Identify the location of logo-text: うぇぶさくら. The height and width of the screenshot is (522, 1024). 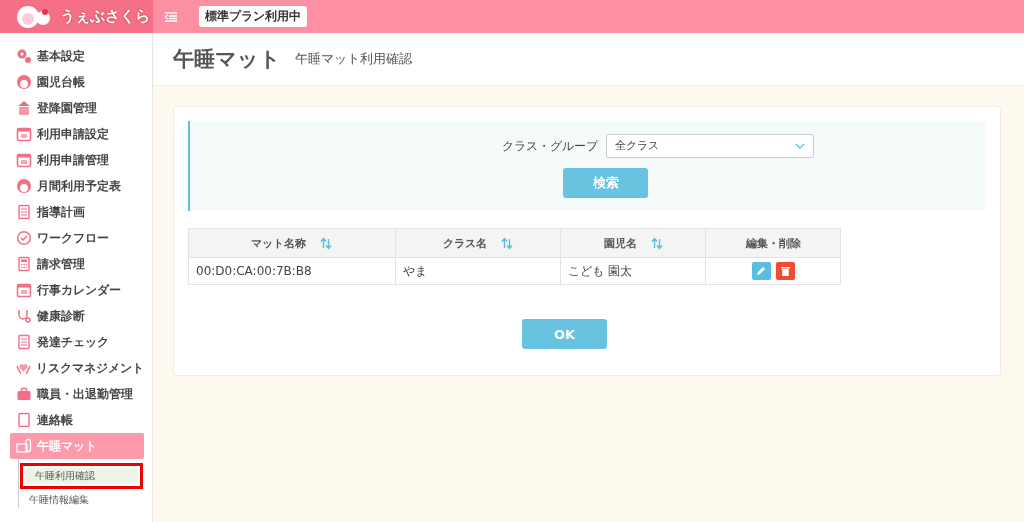
(105, 16).